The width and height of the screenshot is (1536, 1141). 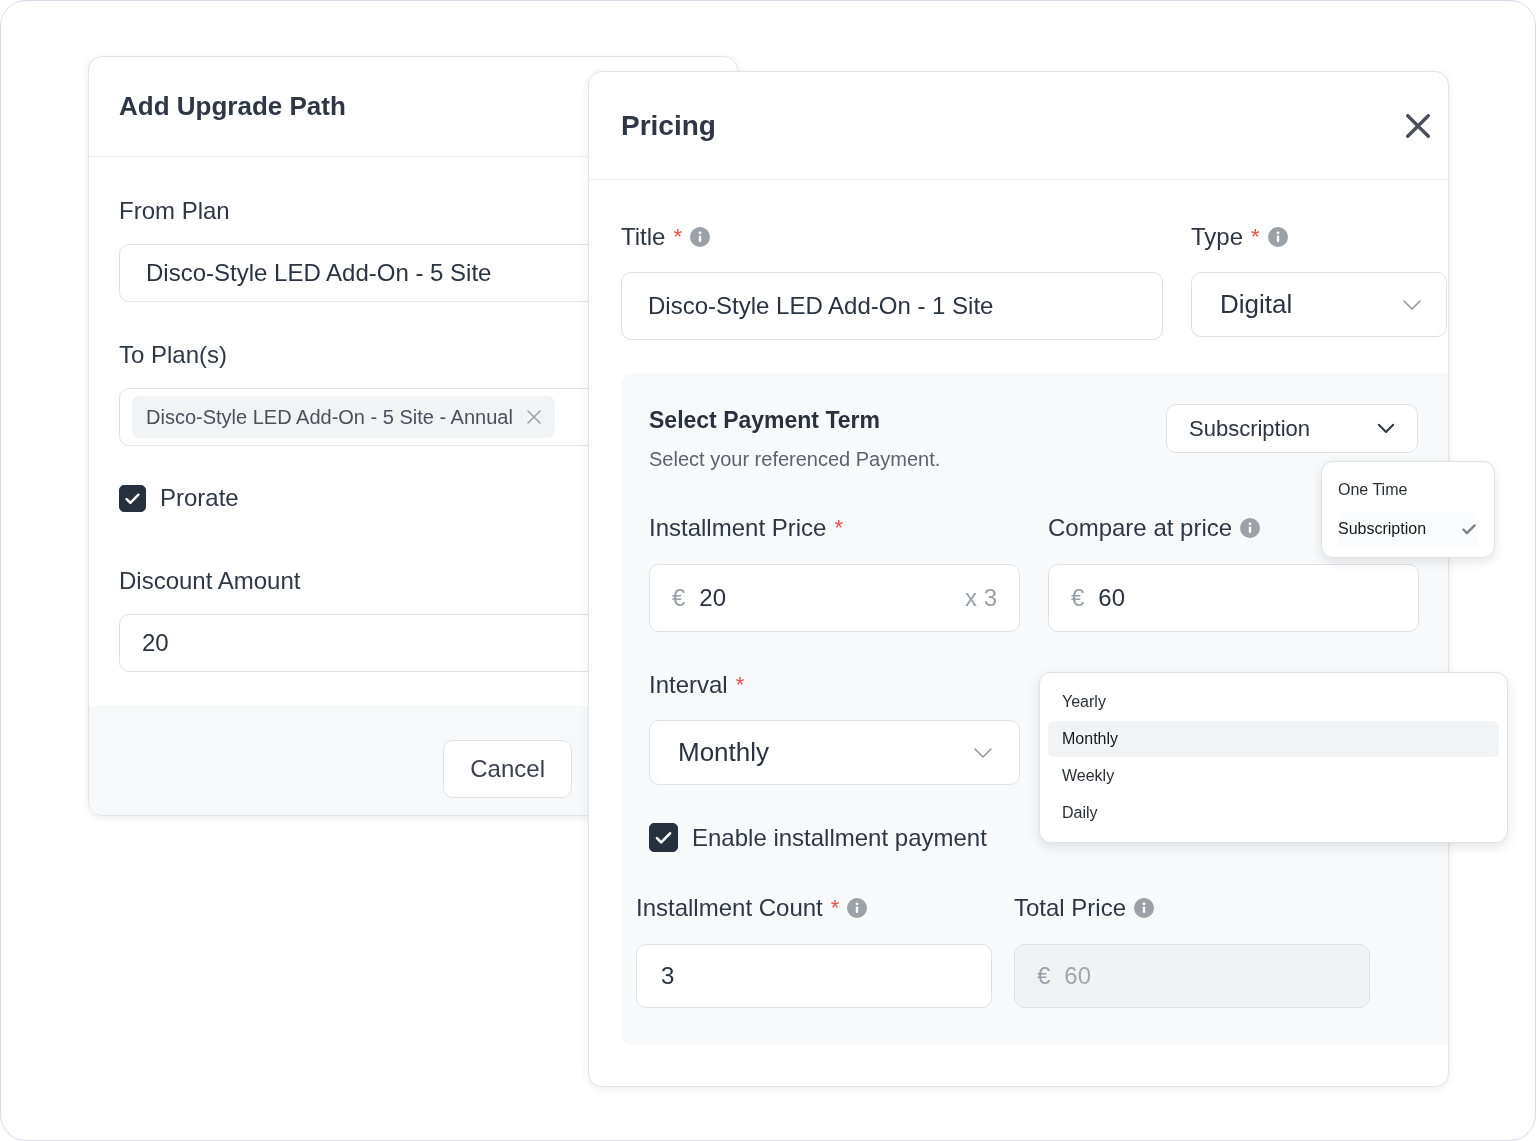 I want to click on menu-item: Weekly, so click(x=1273, y=776).